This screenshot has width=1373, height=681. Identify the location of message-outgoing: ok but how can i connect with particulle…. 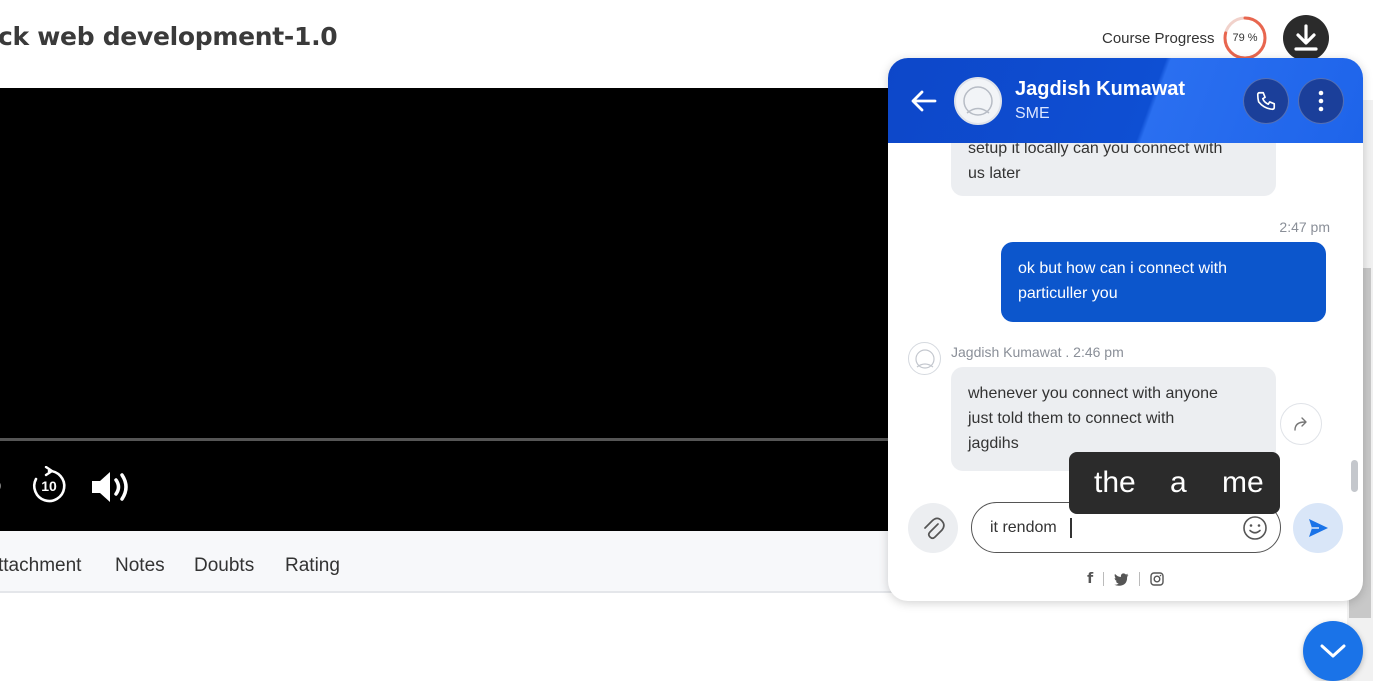
(1163, 282).